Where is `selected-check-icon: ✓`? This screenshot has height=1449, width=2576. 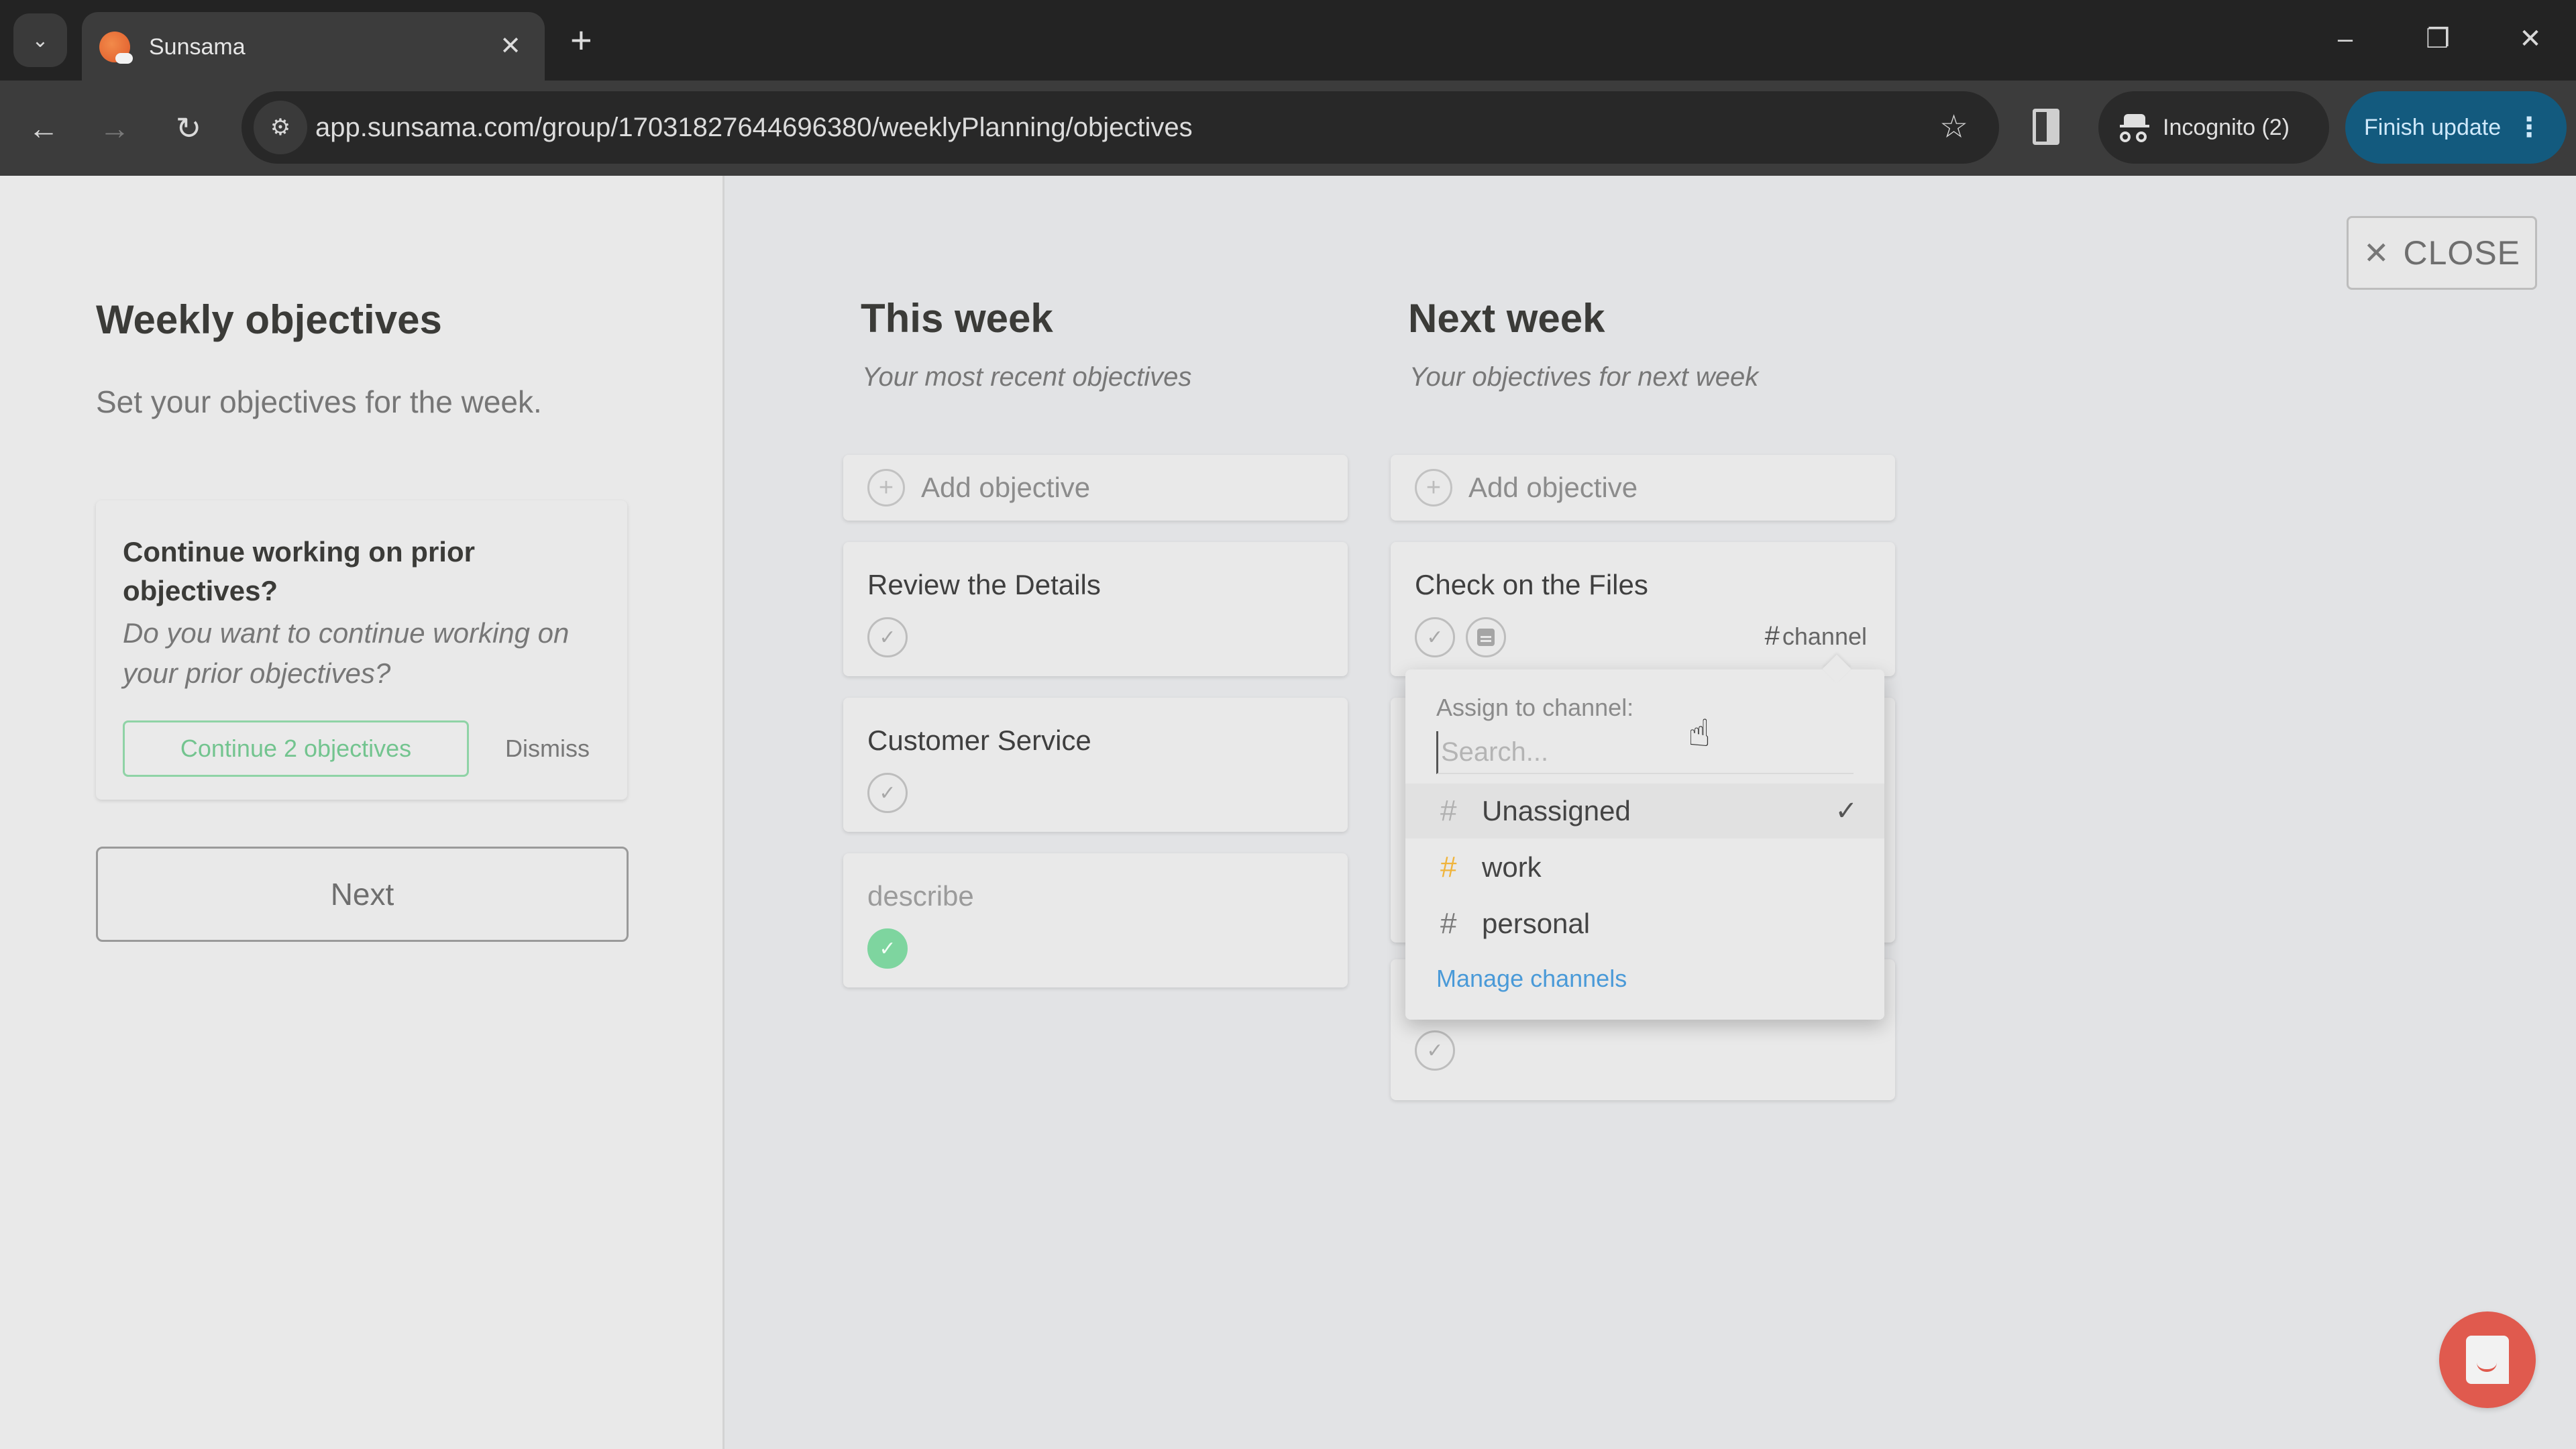 selected-check-icon: ✓ is located at coordinates (1846, 811).